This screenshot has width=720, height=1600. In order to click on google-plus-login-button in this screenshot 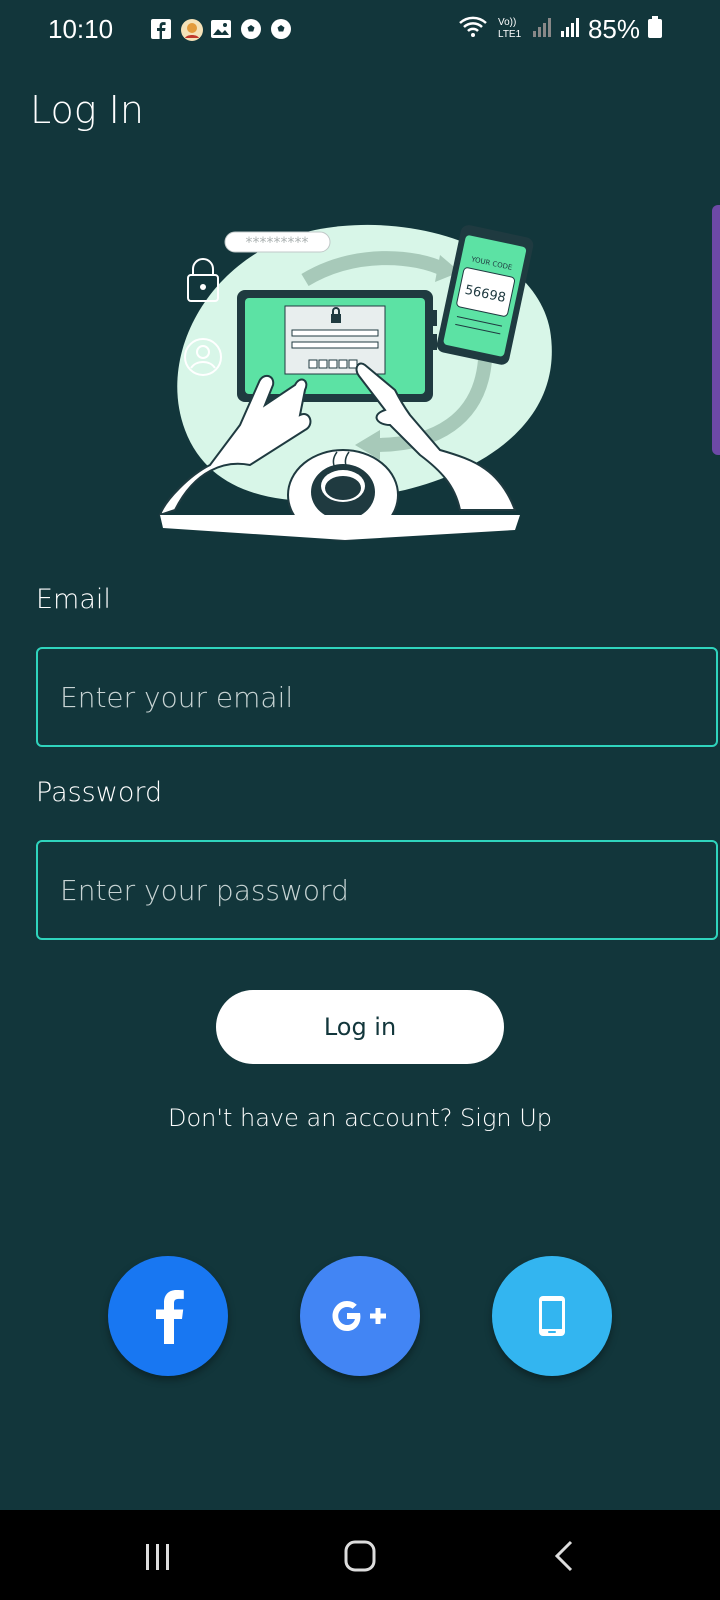, I will do `click(360, 1316)`.